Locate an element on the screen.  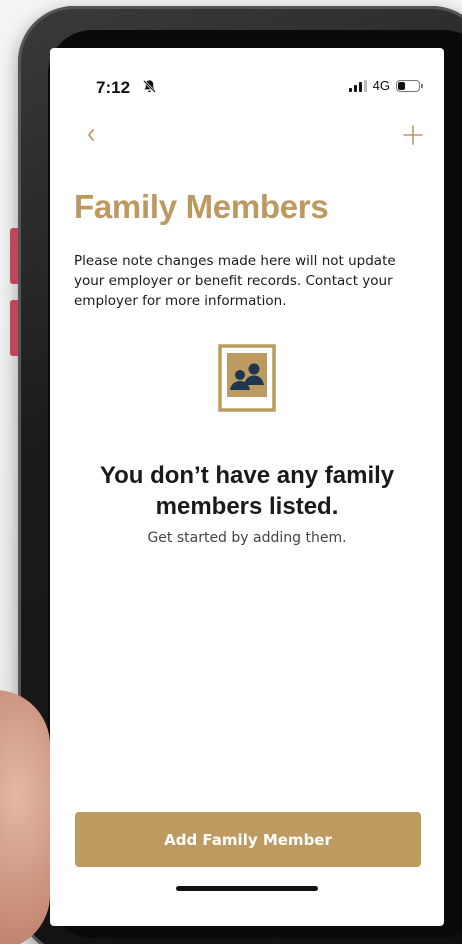
left-thumb is located at coordinates (25, 817).